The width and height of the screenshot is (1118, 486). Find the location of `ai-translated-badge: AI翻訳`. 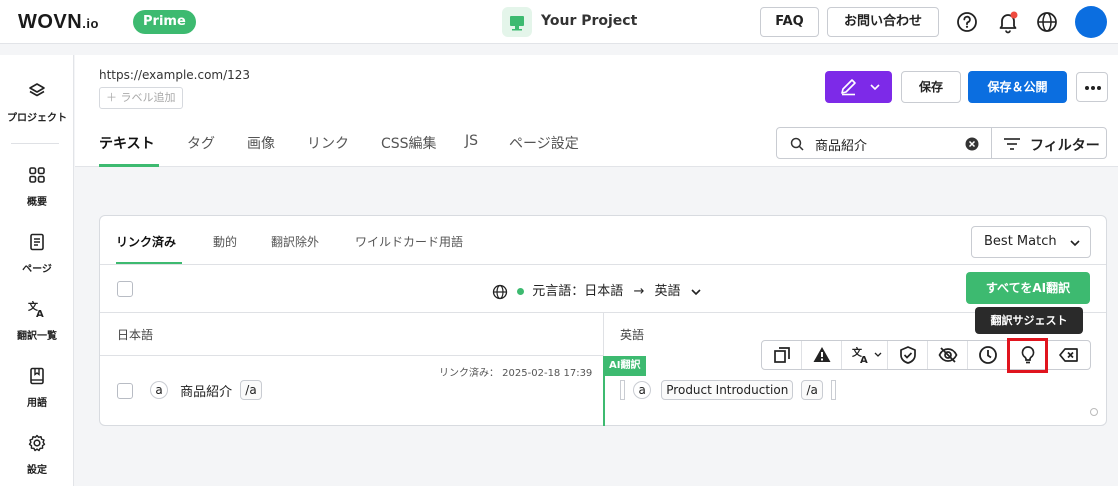

ai-translated-badge: AI翻訳 is located at coordinates (625, 366).